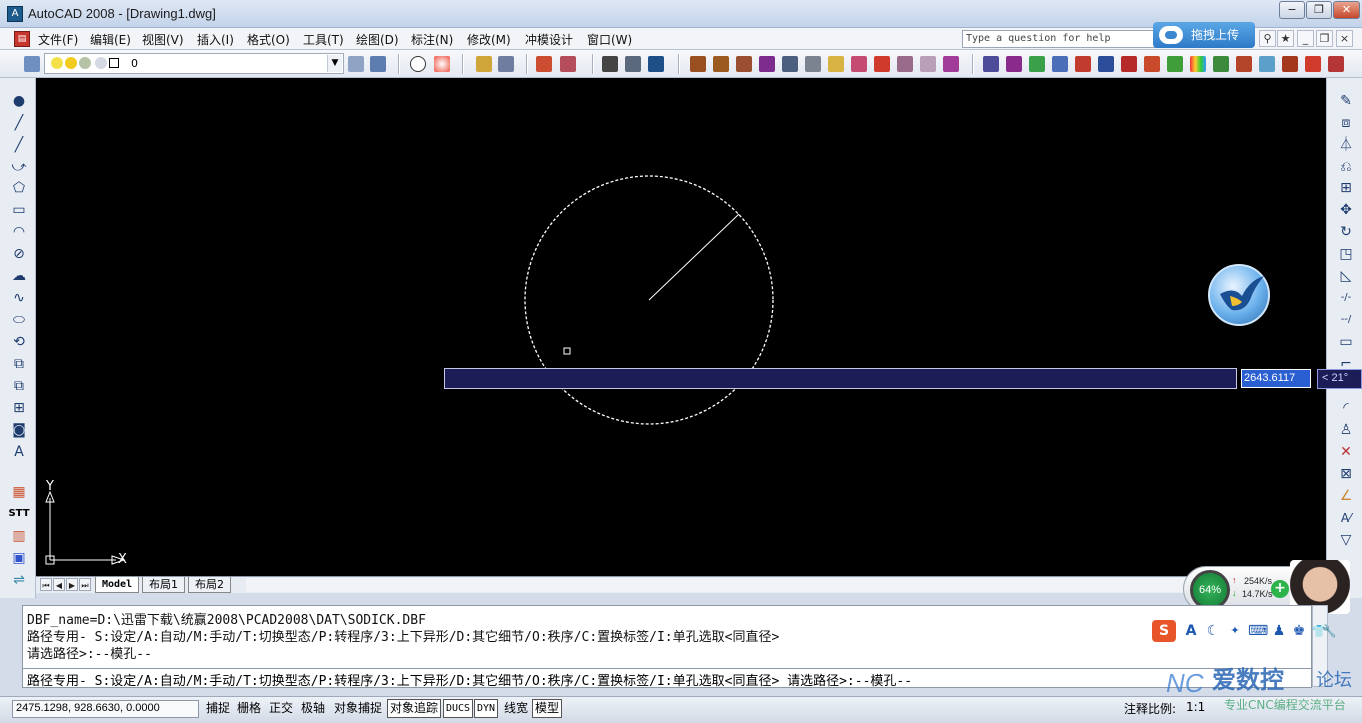  Describe the element at coordinates (516, 708) in the screenshot. I see `lineweight-toggle: 线宽` at that location.